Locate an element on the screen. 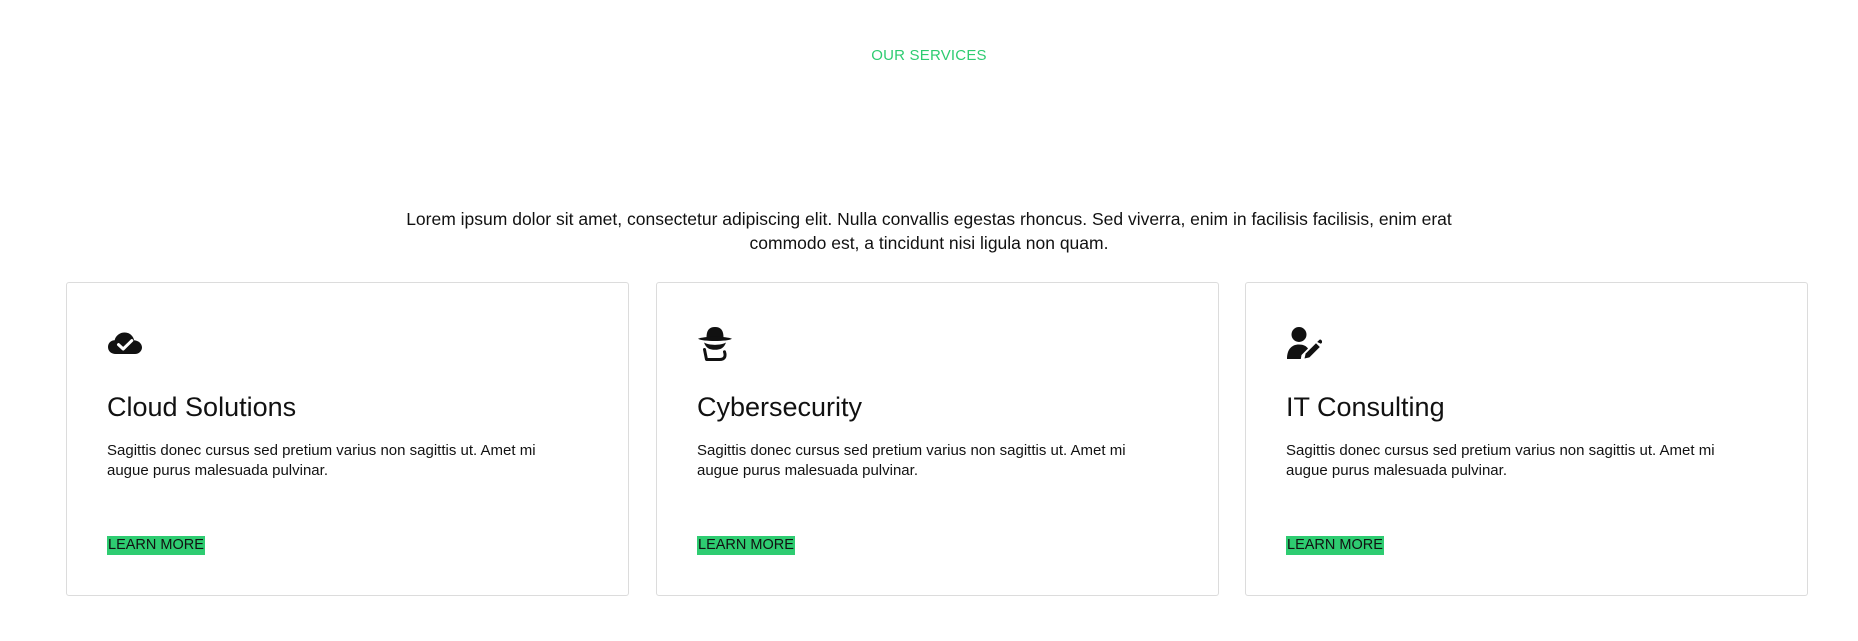 This screenshot has height=641, width=1858. card-title: Cybersecurity is located at coordinates (780, 407).